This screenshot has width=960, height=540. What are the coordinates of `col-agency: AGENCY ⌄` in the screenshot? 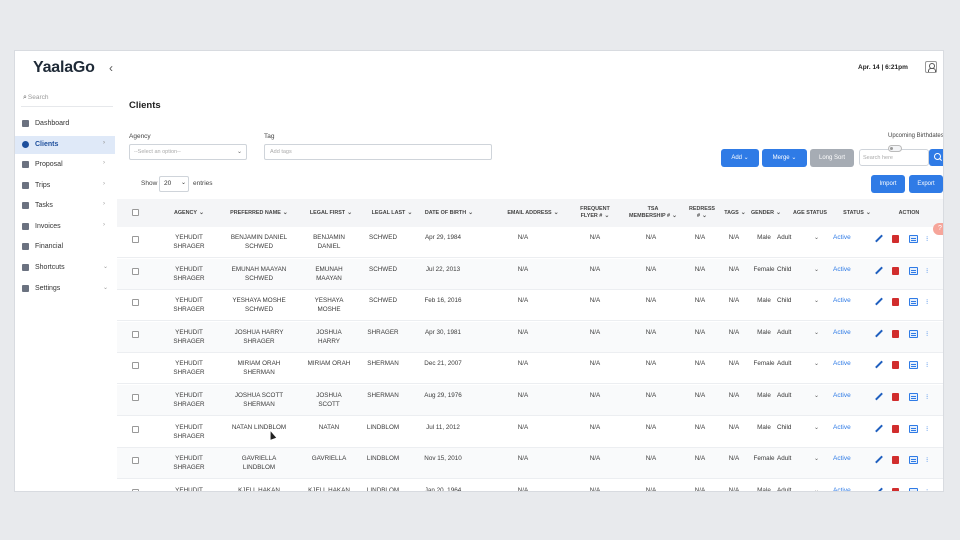 It's located at (189, 213).